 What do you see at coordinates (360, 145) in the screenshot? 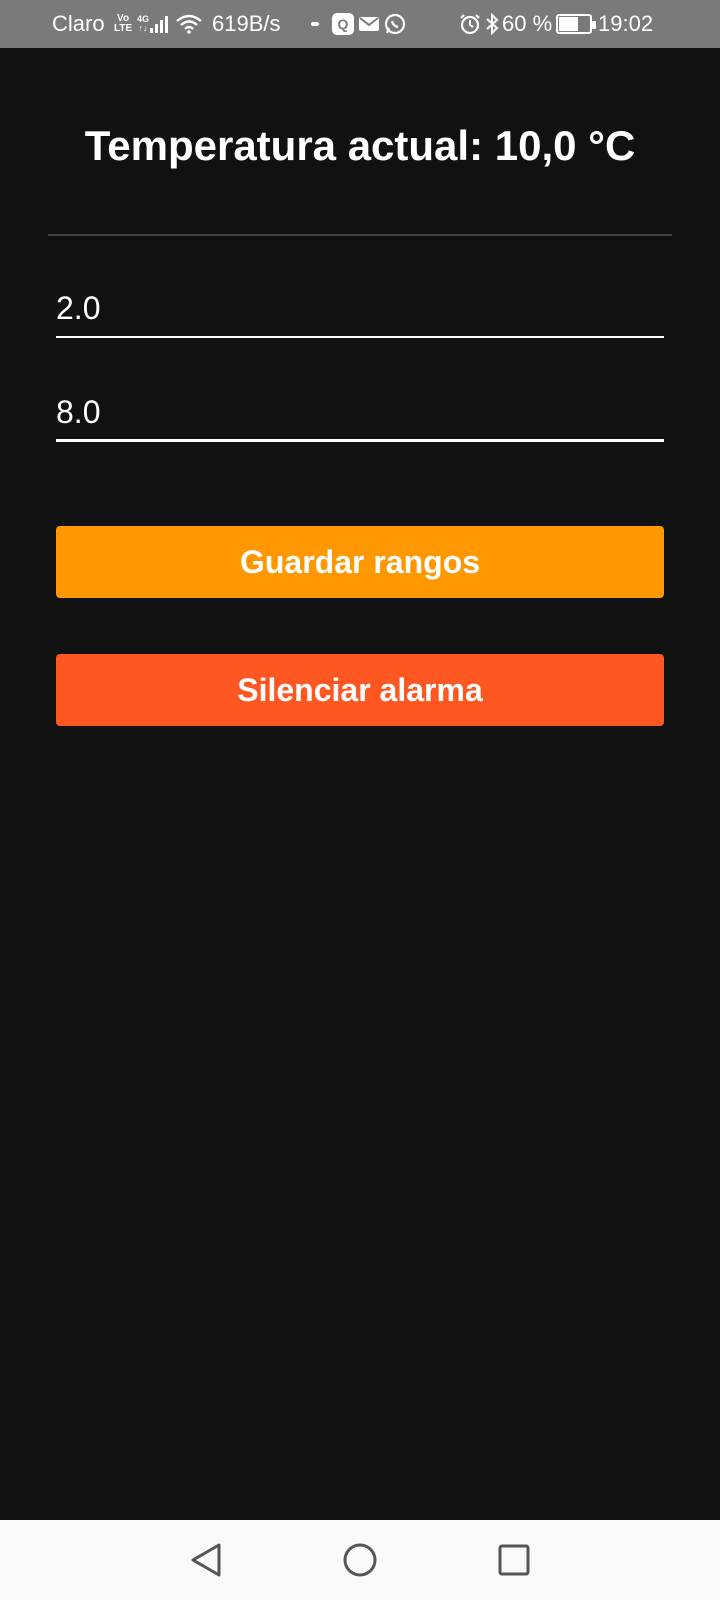
I see `current-temperature-title: Temperatura actual: 10,0 °C` at bounding box center [360, 145].